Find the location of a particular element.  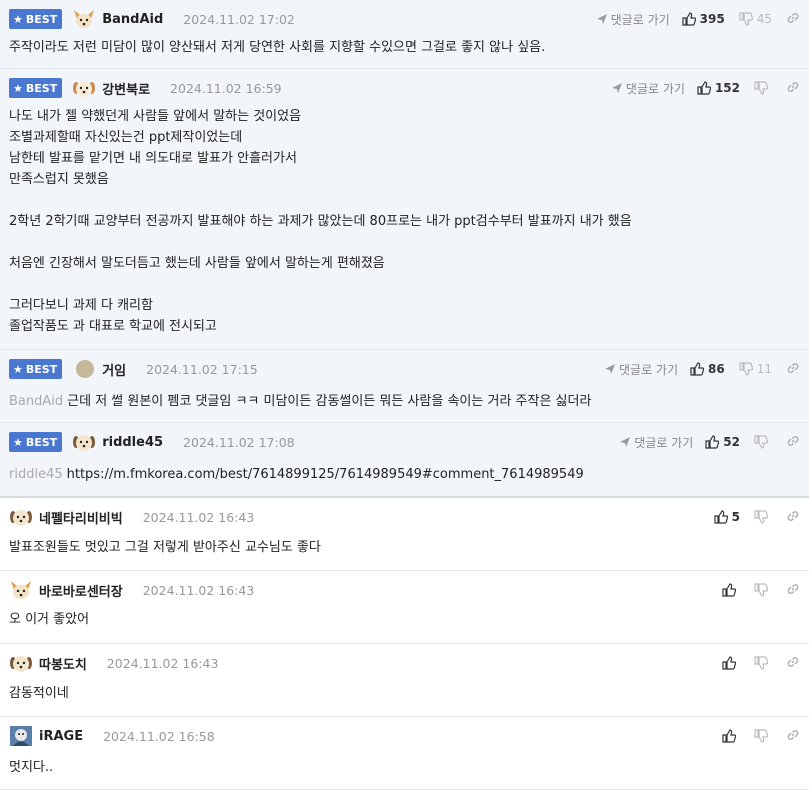

author-nickname: BandAid is located at coordinates (132, 19).